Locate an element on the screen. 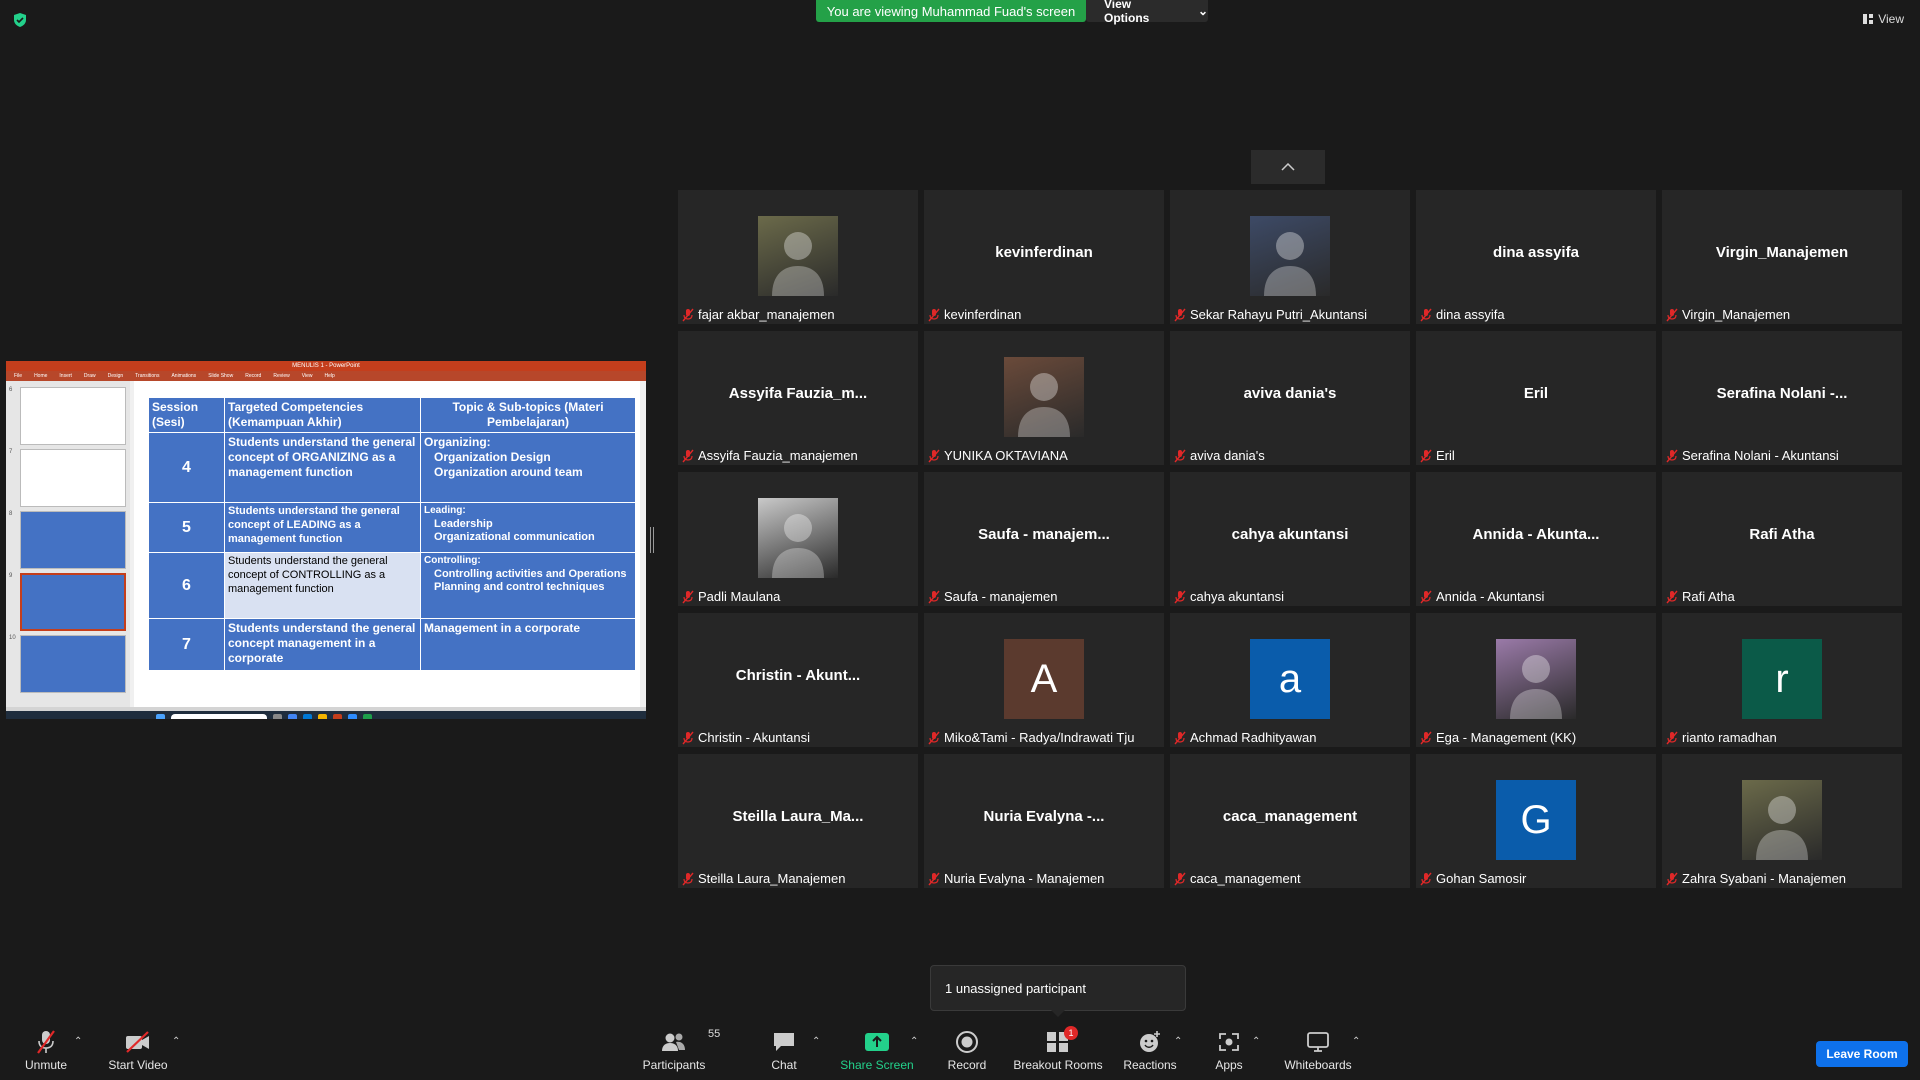  participant-tile: dina assyifa dina assyifa is located at coordinates (1536, 257).